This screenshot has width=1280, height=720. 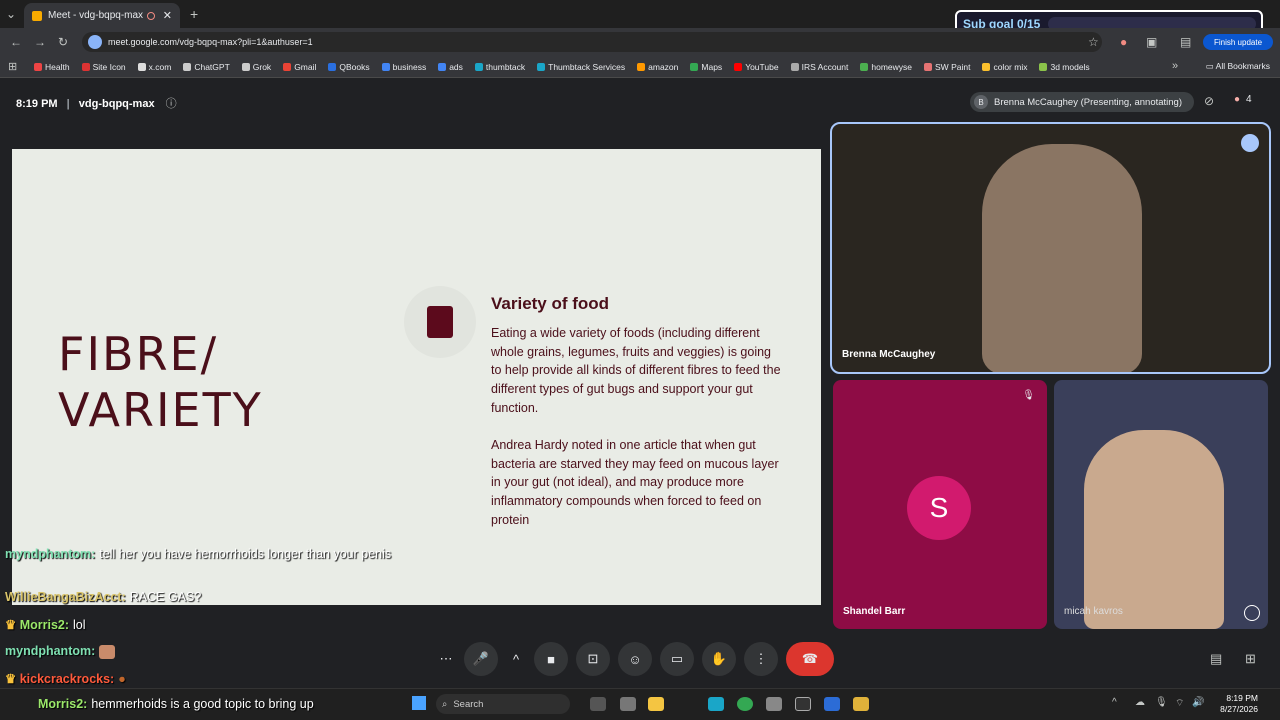 I want to click on bookmark-item: Grok, so click(x=256, y=66).